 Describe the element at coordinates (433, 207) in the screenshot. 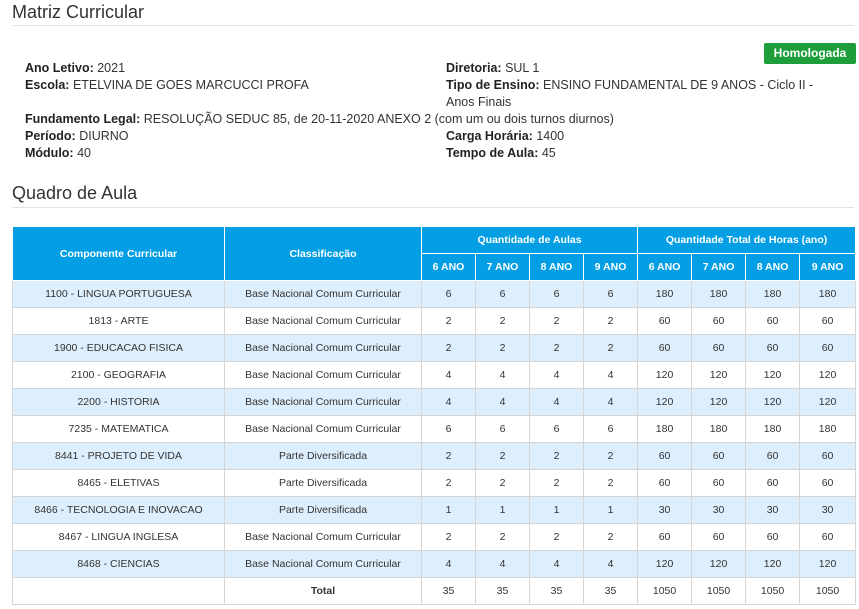

I see `section-divider` at that location.